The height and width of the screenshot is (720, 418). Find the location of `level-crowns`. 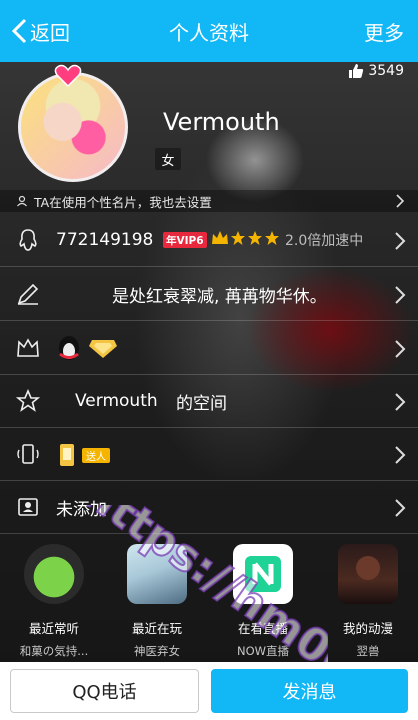

level-crowns is located at coordinates (245, 238).